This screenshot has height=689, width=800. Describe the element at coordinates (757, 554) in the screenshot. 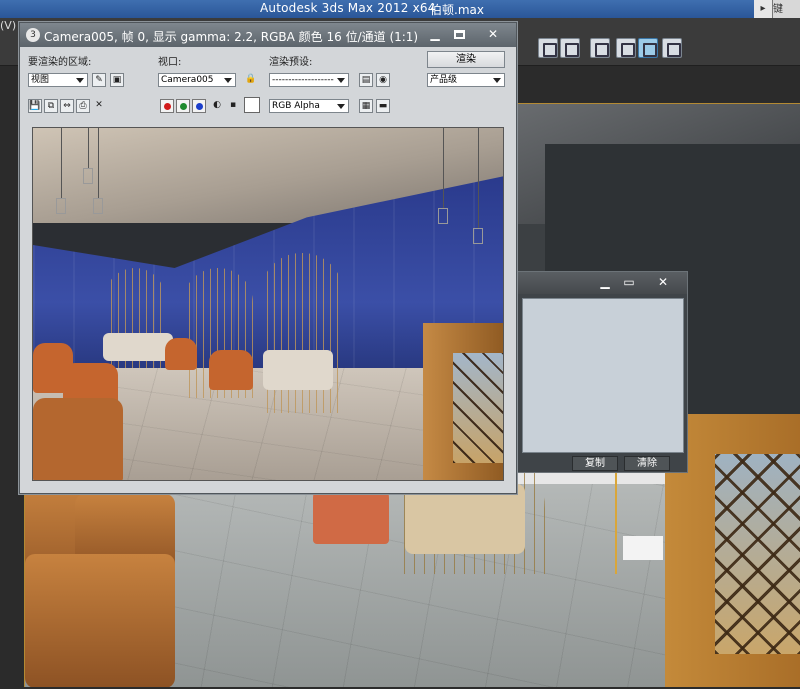

I see `viewport-stained-window` at that location.